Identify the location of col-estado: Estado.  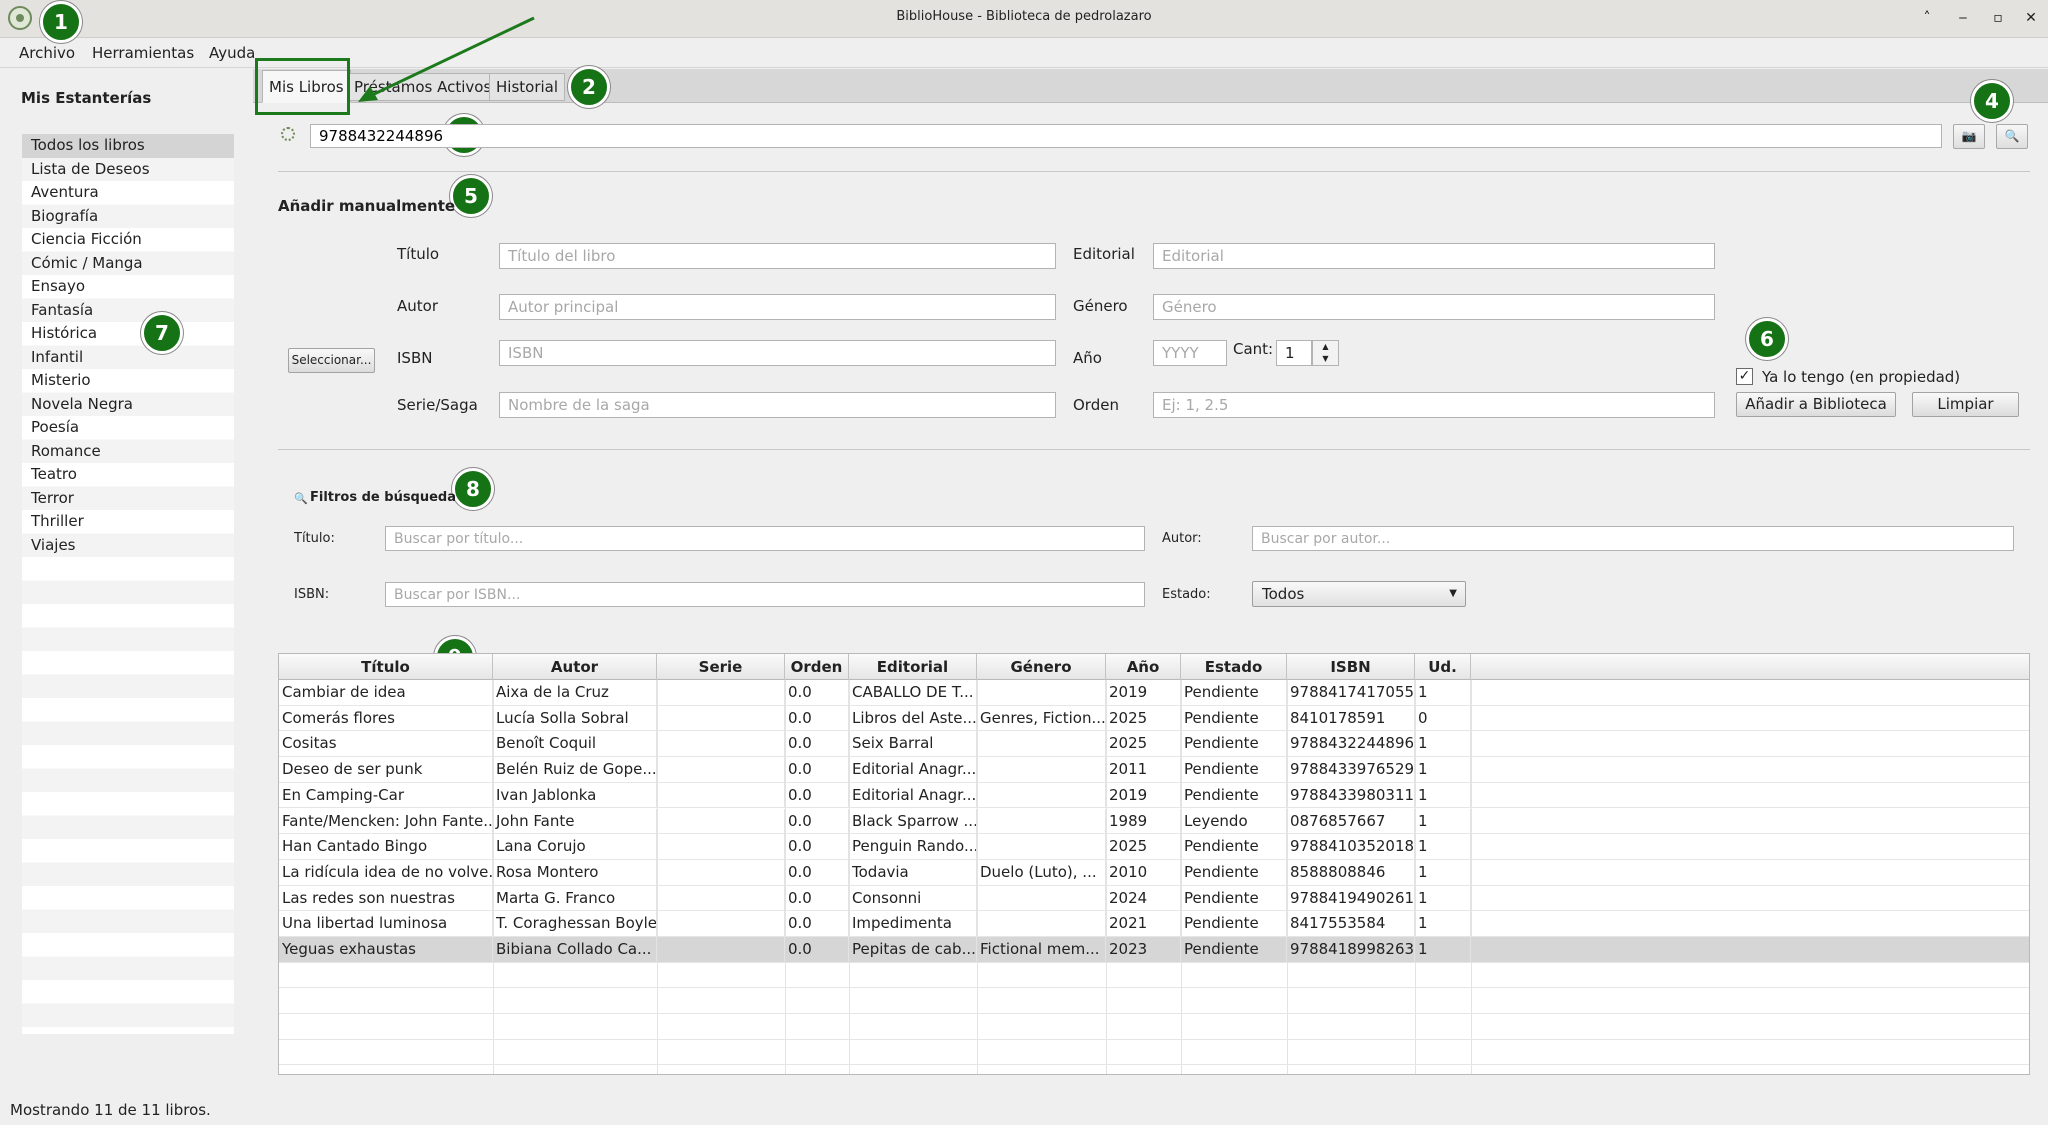
(1234, 667).